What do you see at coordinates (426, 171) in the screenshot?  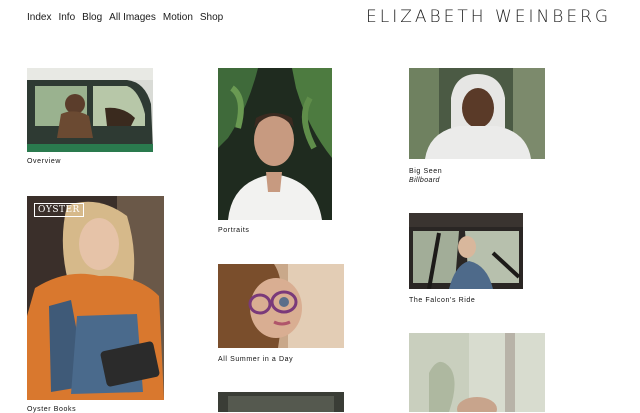 I see `caption-big-seen: Big Seen` at bounding box center [426, 171].